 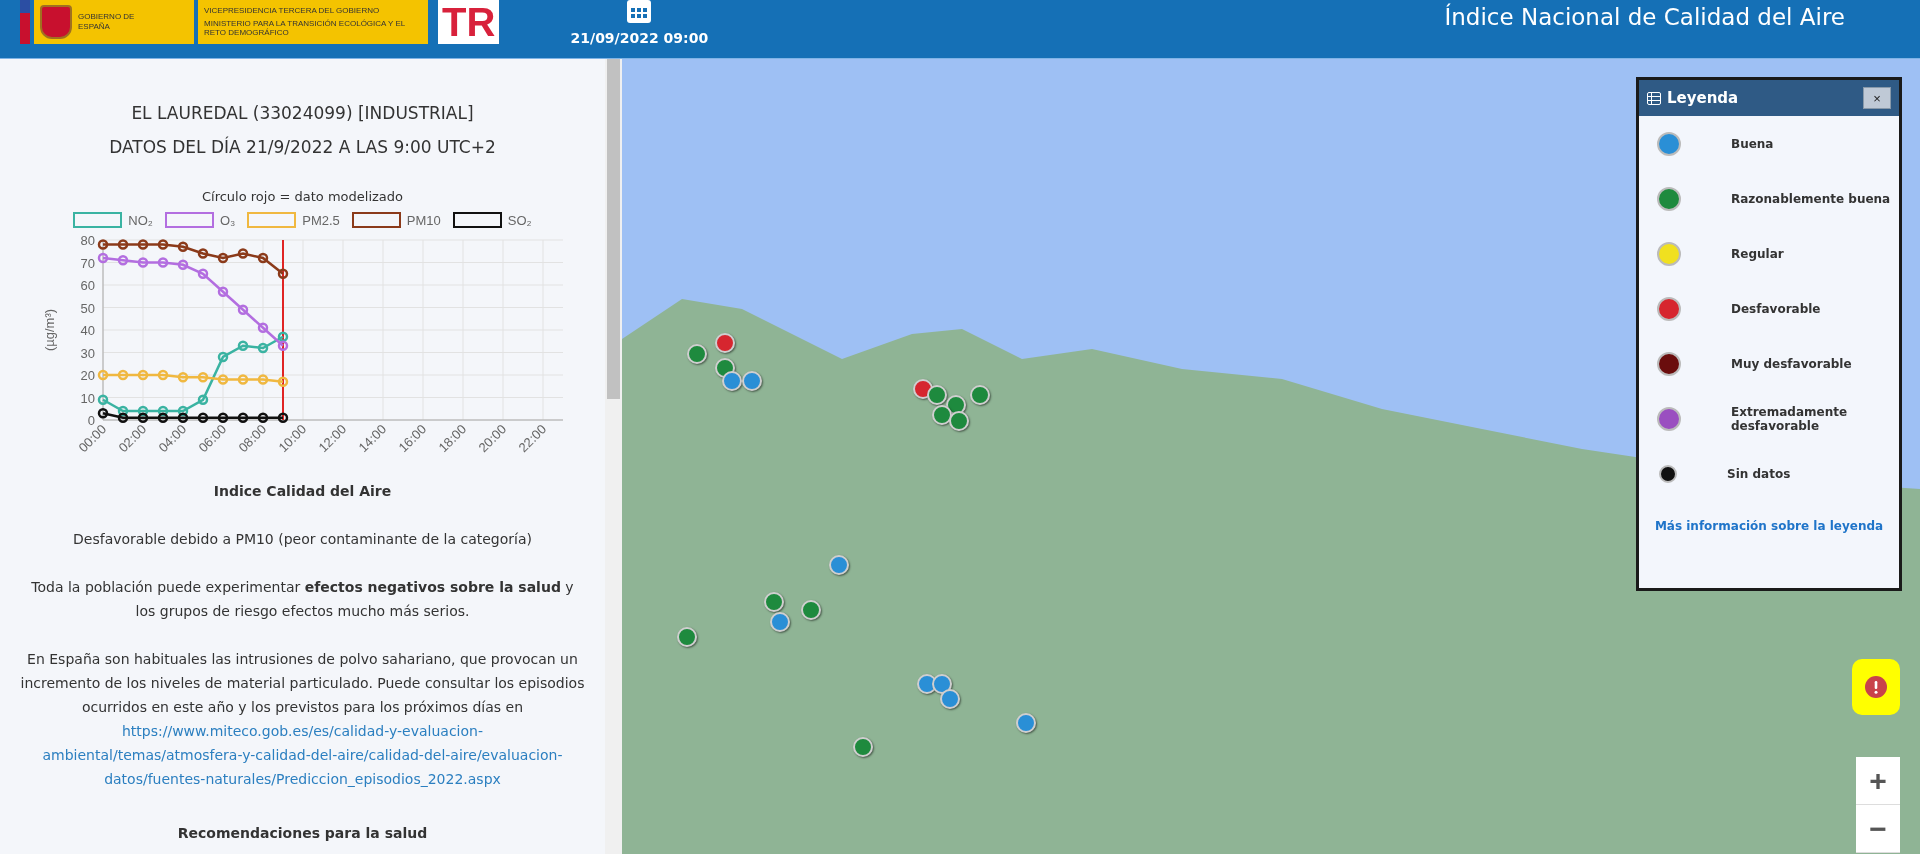 I want to click on index-title: Indice Calidad del Aire, so click(x=302, y=491).